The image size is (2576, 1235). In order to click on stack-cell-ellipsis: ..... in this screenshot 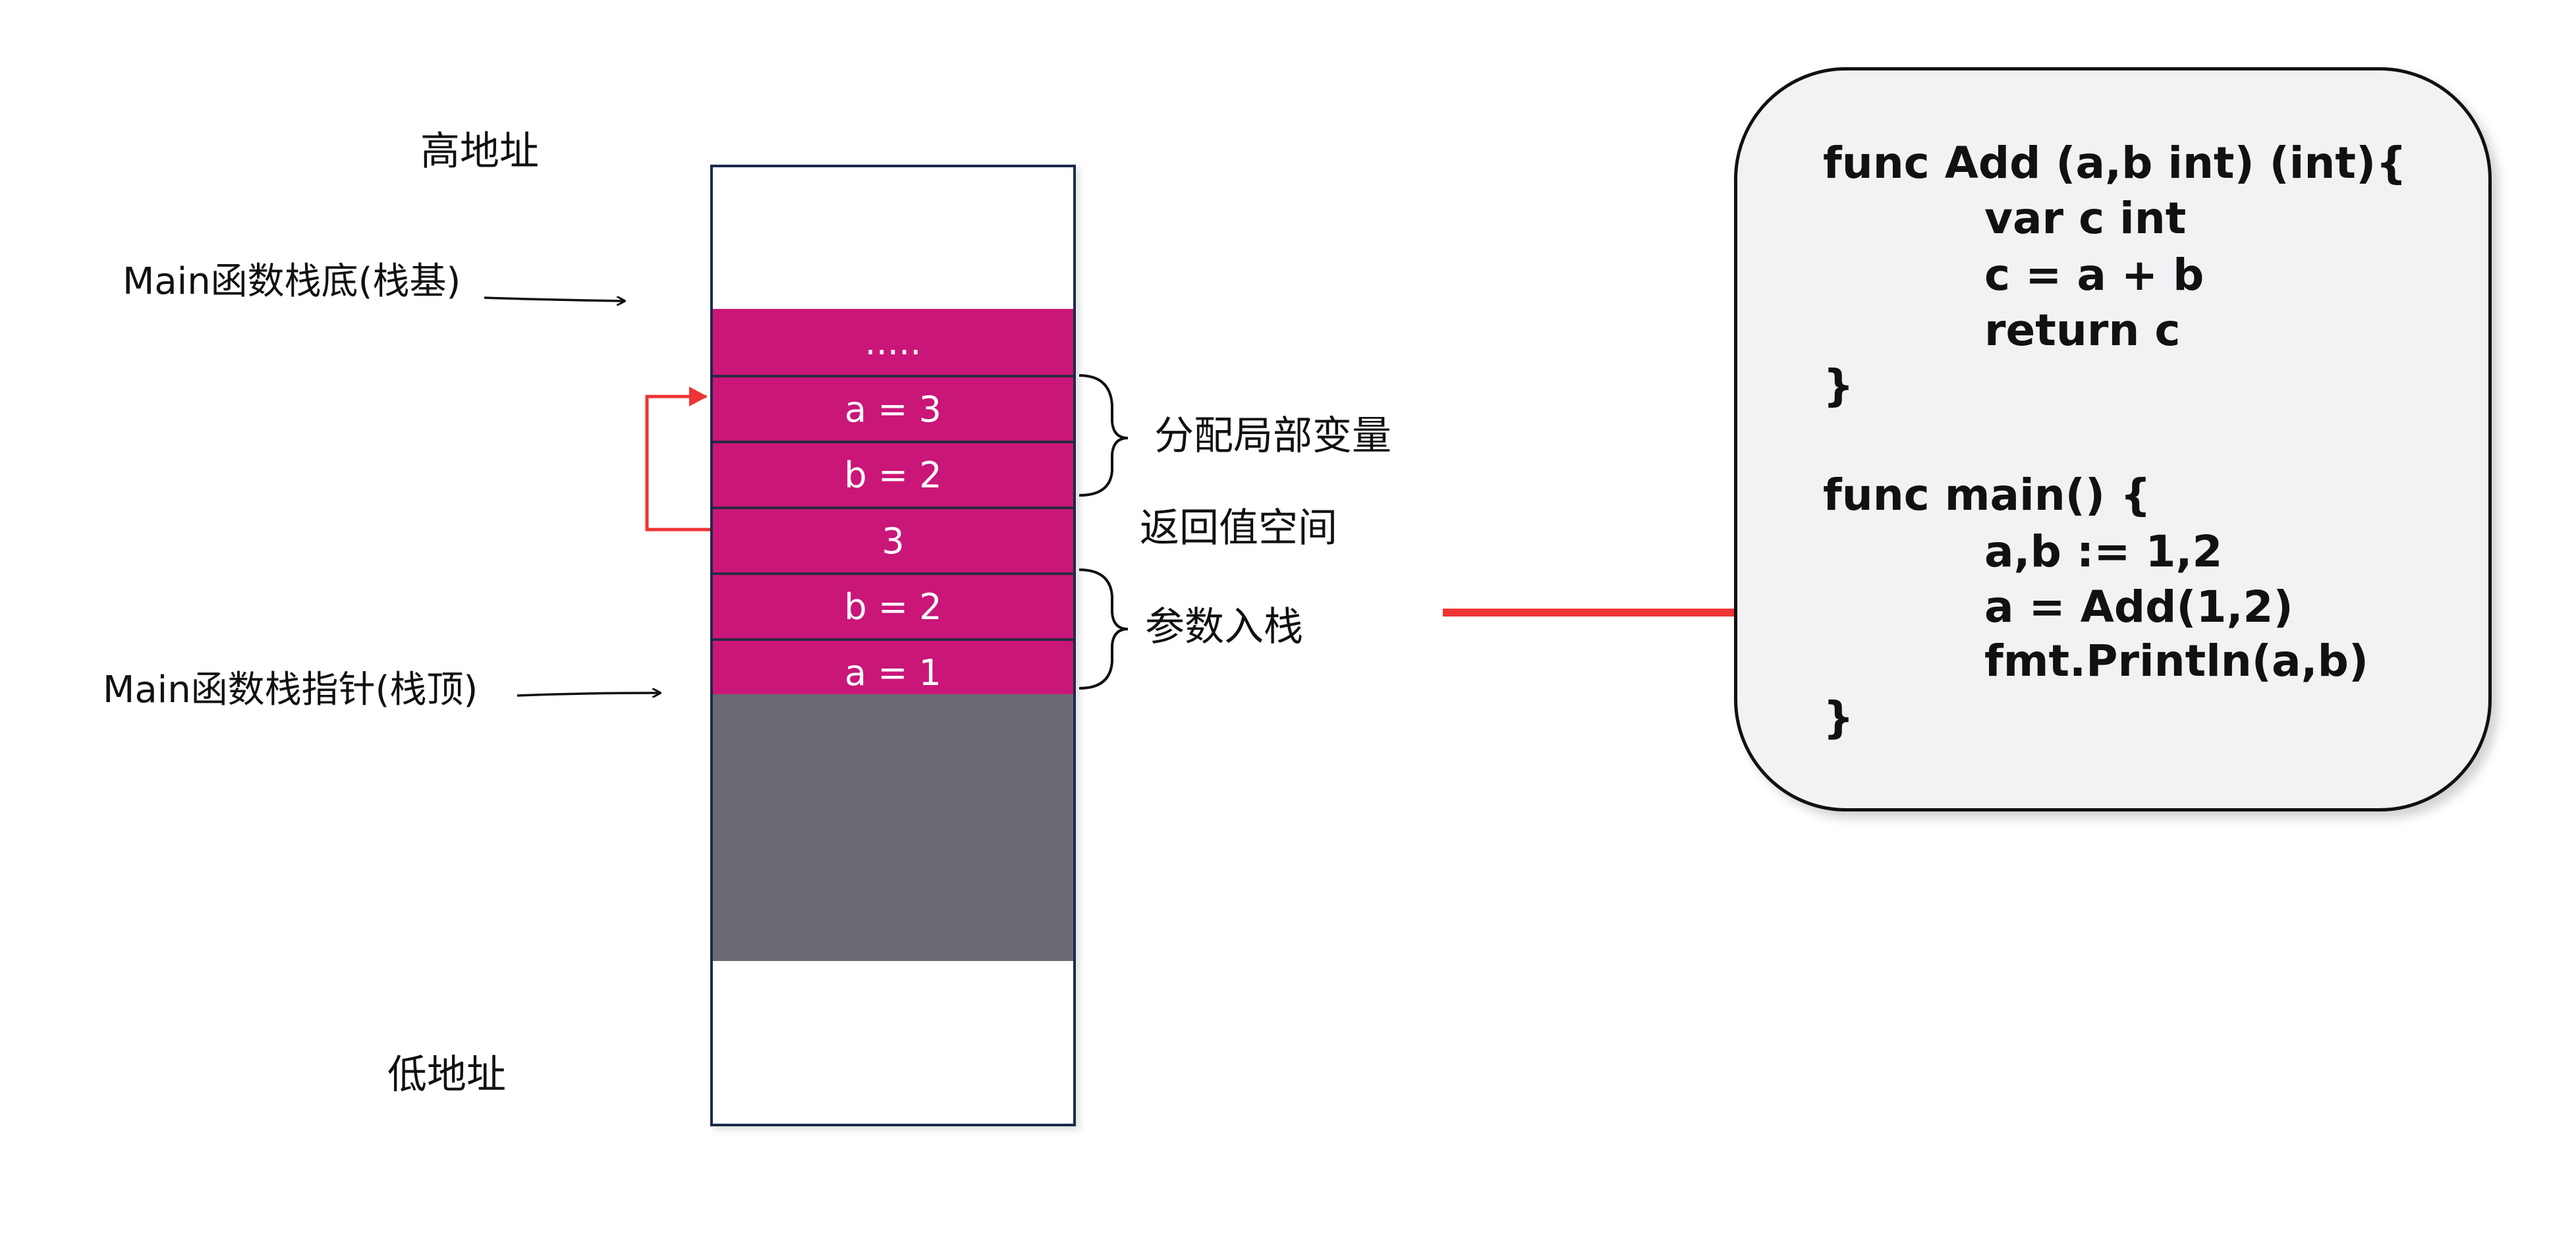, I will do `click(893, 342)`.